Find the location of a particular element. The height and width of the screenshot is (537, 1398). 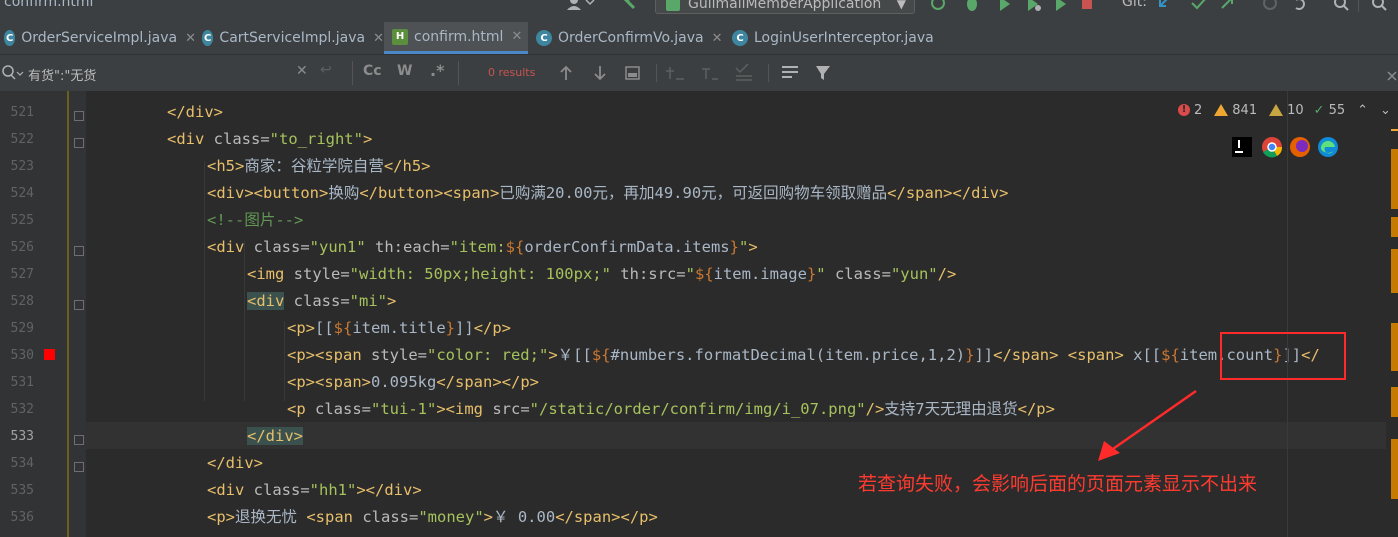

rebuild-icon is located at coordinates (938, 5).